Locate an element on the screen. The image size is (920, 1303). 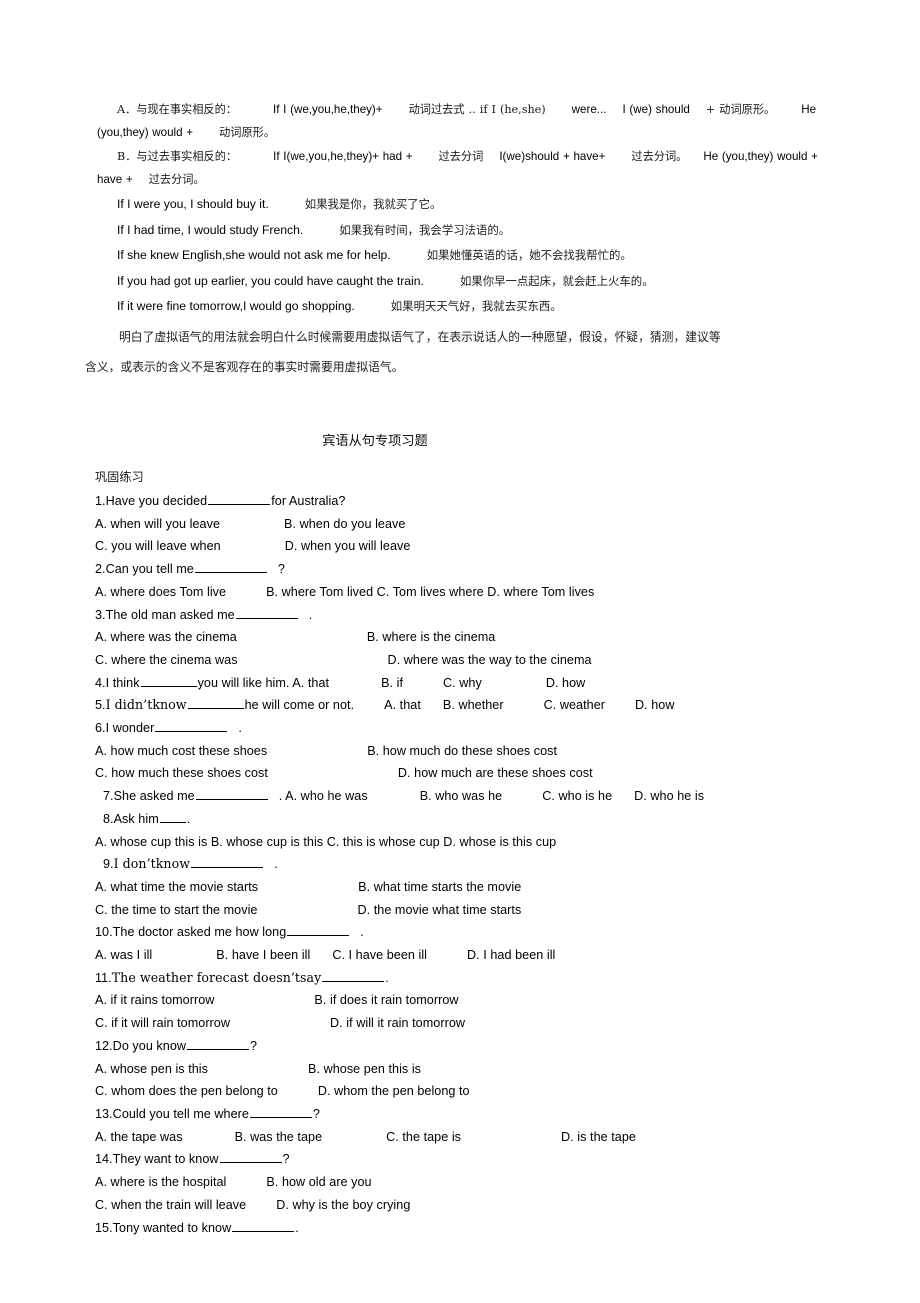
option: D. where was the way to the cinema is located at coordinates (490, 660).